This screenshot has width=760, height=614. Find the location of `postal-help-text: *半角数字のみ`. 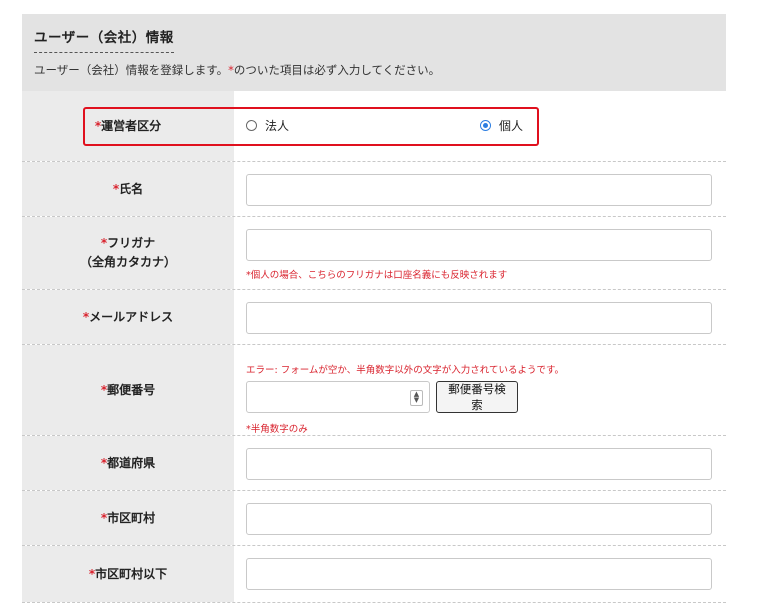

postal-help-text: *半角数字のみ is located at coordinates (277, 429).